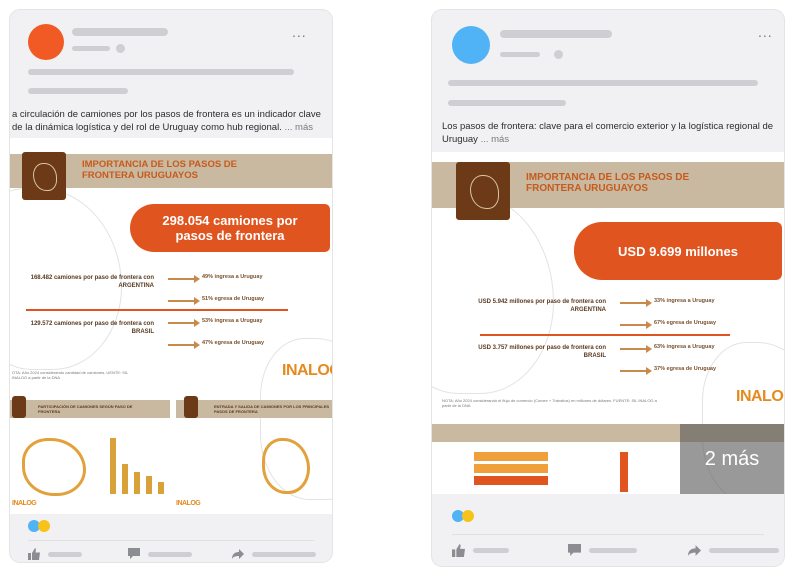  What do you see at coordinates (233, 299) in the screenshot?
I see `argentina-outbound: 51% egresa de Uruguay` at bounding box center [233, 299].